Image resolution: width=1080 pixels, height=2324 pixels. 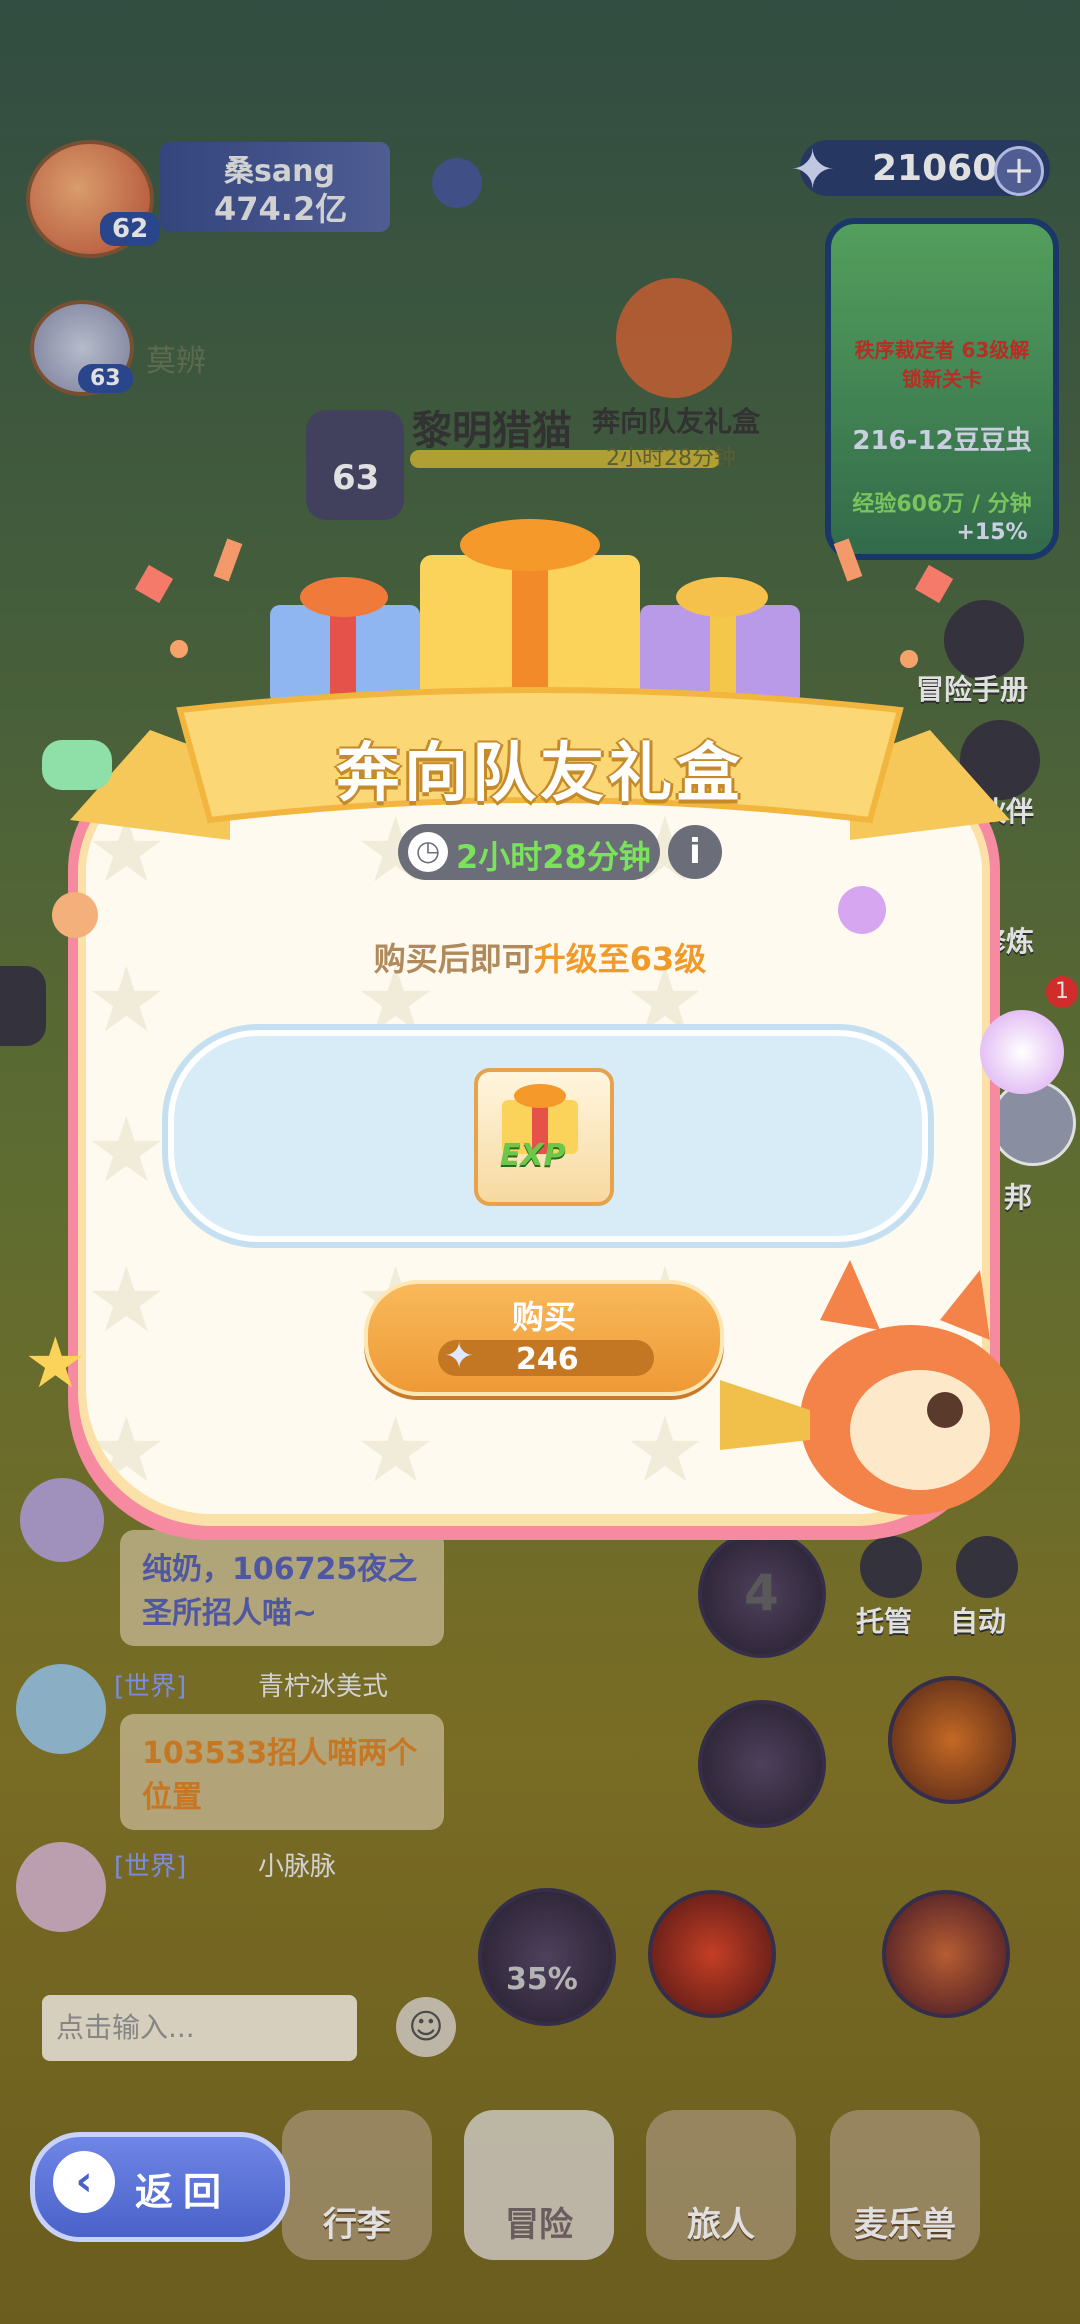 I want to click on back-button: ‹ 返回, so click(x=160, y=2187).